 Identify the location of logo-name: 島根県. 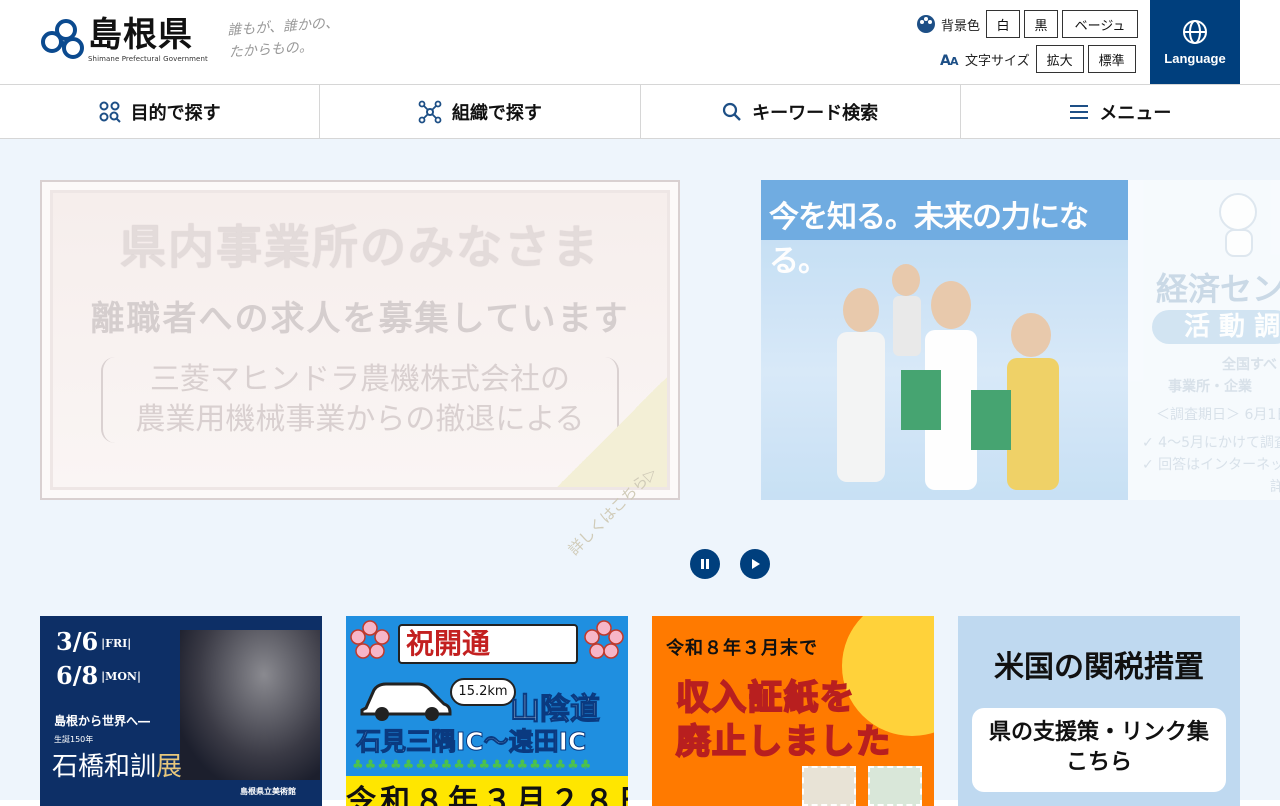
(140, 35).